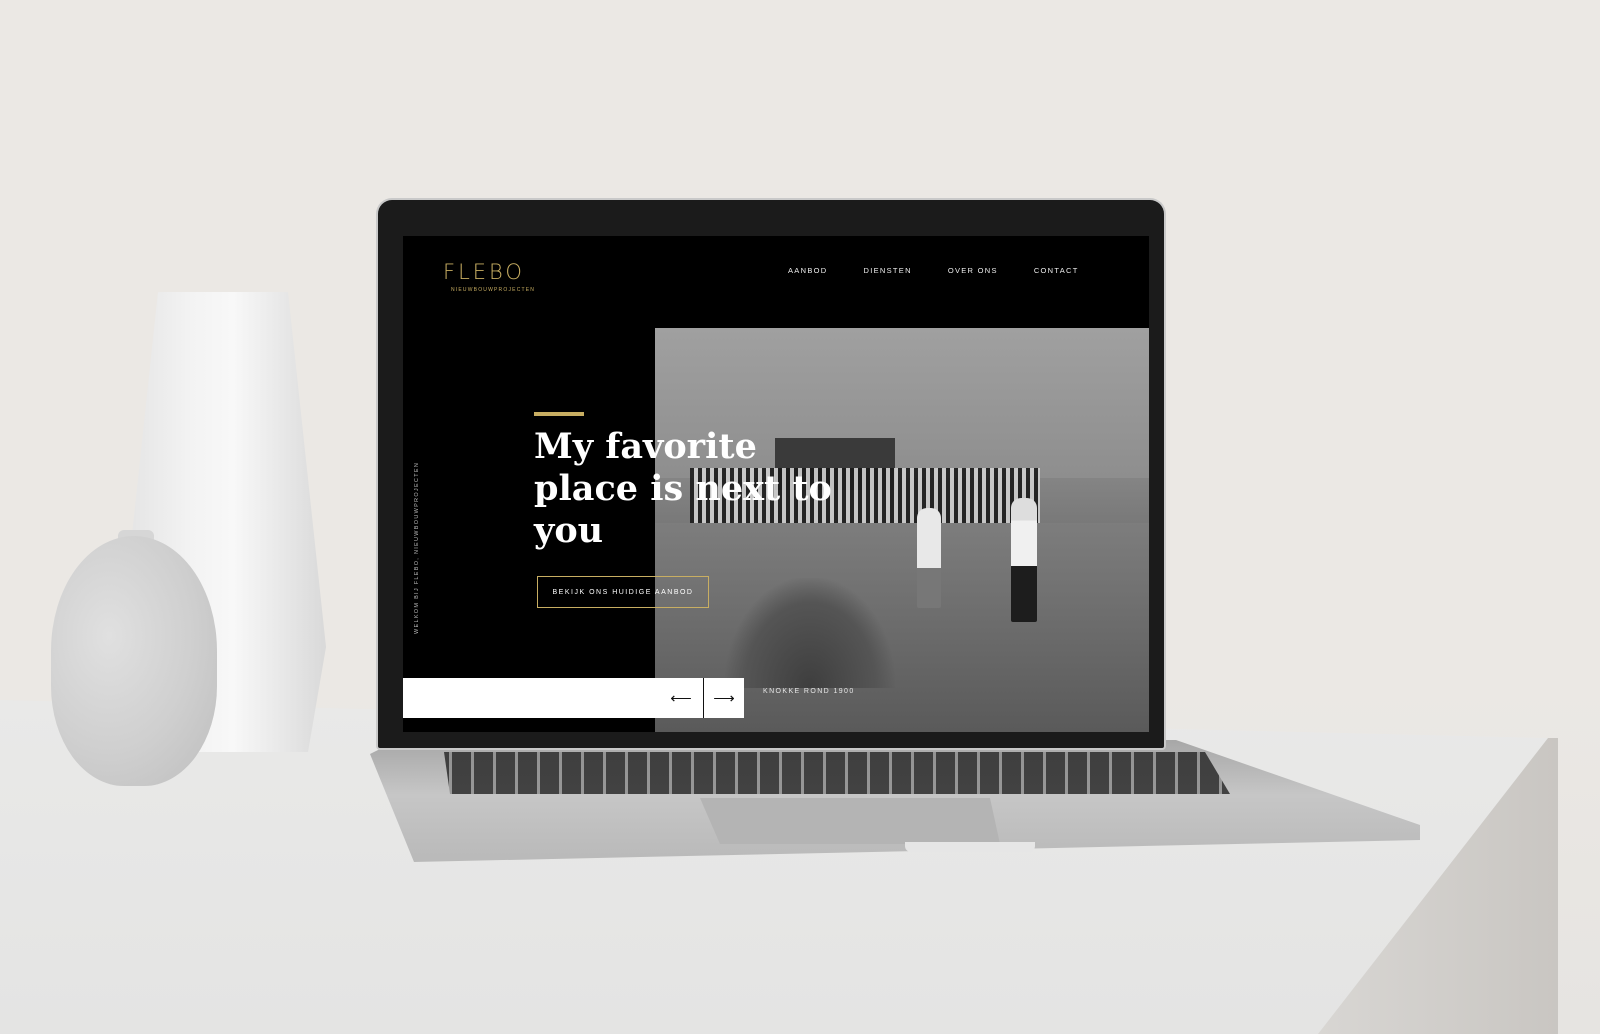 This screenshot has height=1034, width=1600. What do you see at coordinates (809, 691) in the screenshot?
I see `photo-caption: KNOKKE ROND 1900` at bounding box center [809, 691].